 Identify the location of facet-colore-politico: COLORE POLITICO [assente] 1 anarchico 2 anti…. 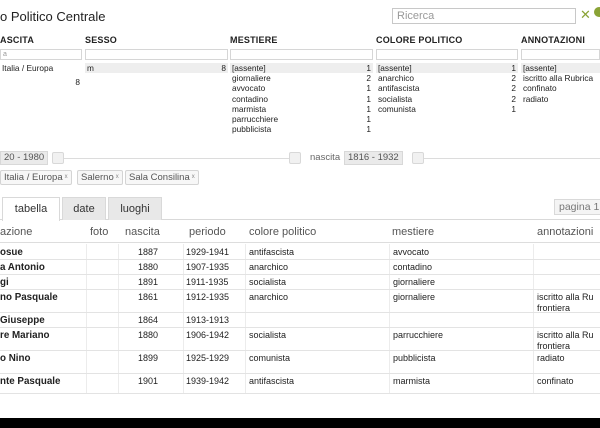
(447, 74).